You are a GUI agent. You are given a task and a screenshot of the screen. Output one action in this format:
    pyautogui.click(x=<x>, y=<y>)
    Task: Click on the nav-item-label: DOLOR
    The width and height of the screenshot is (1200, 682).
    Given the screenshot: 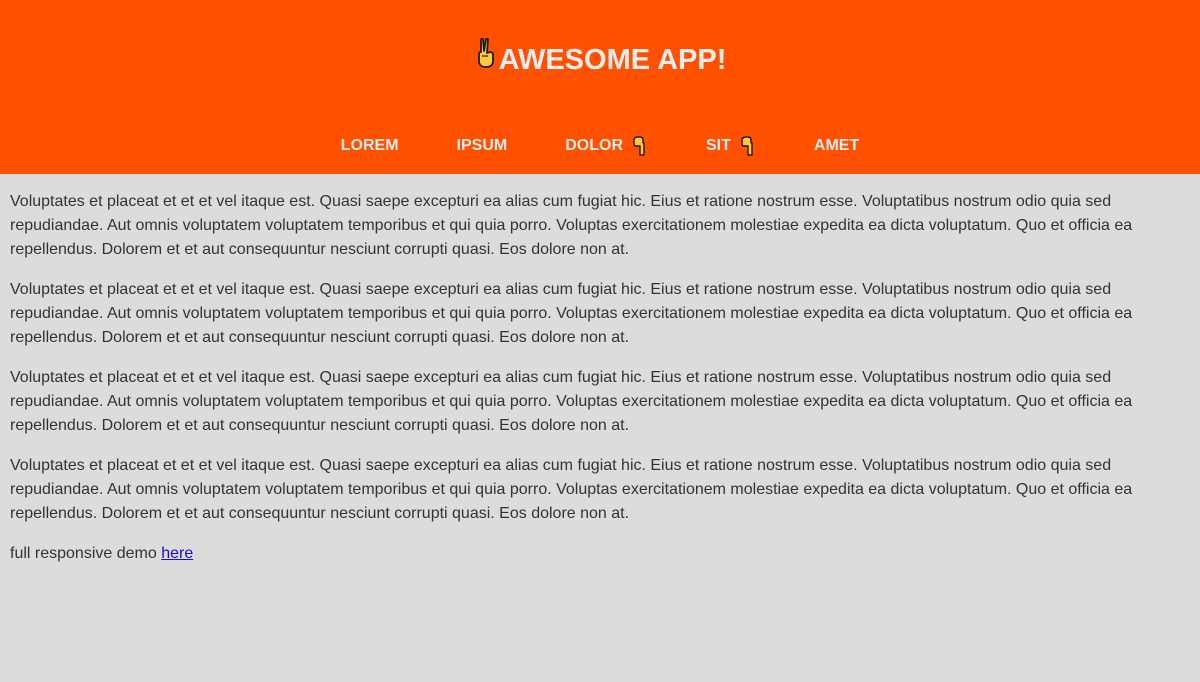 What is the action you would take?
    pyautogui.click(x=594, y=145)
    